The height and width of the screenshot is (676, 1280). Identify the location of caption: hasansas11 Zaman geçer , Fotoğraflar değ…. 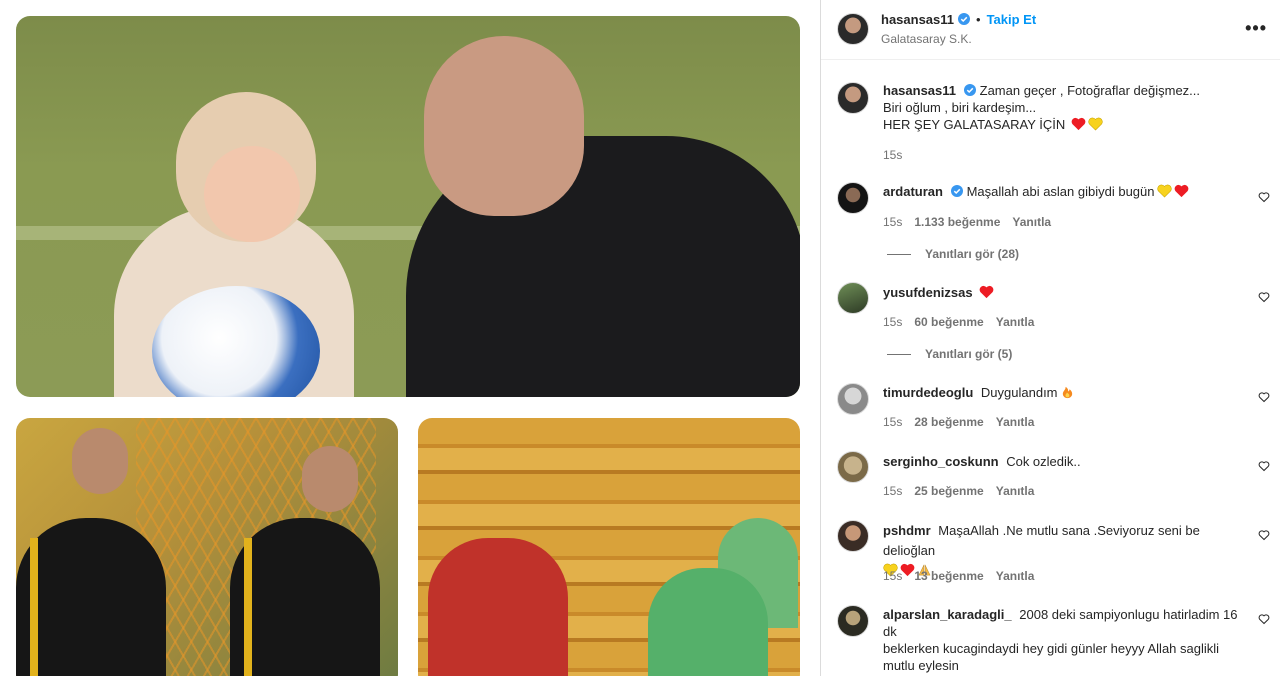
(1073, 107).